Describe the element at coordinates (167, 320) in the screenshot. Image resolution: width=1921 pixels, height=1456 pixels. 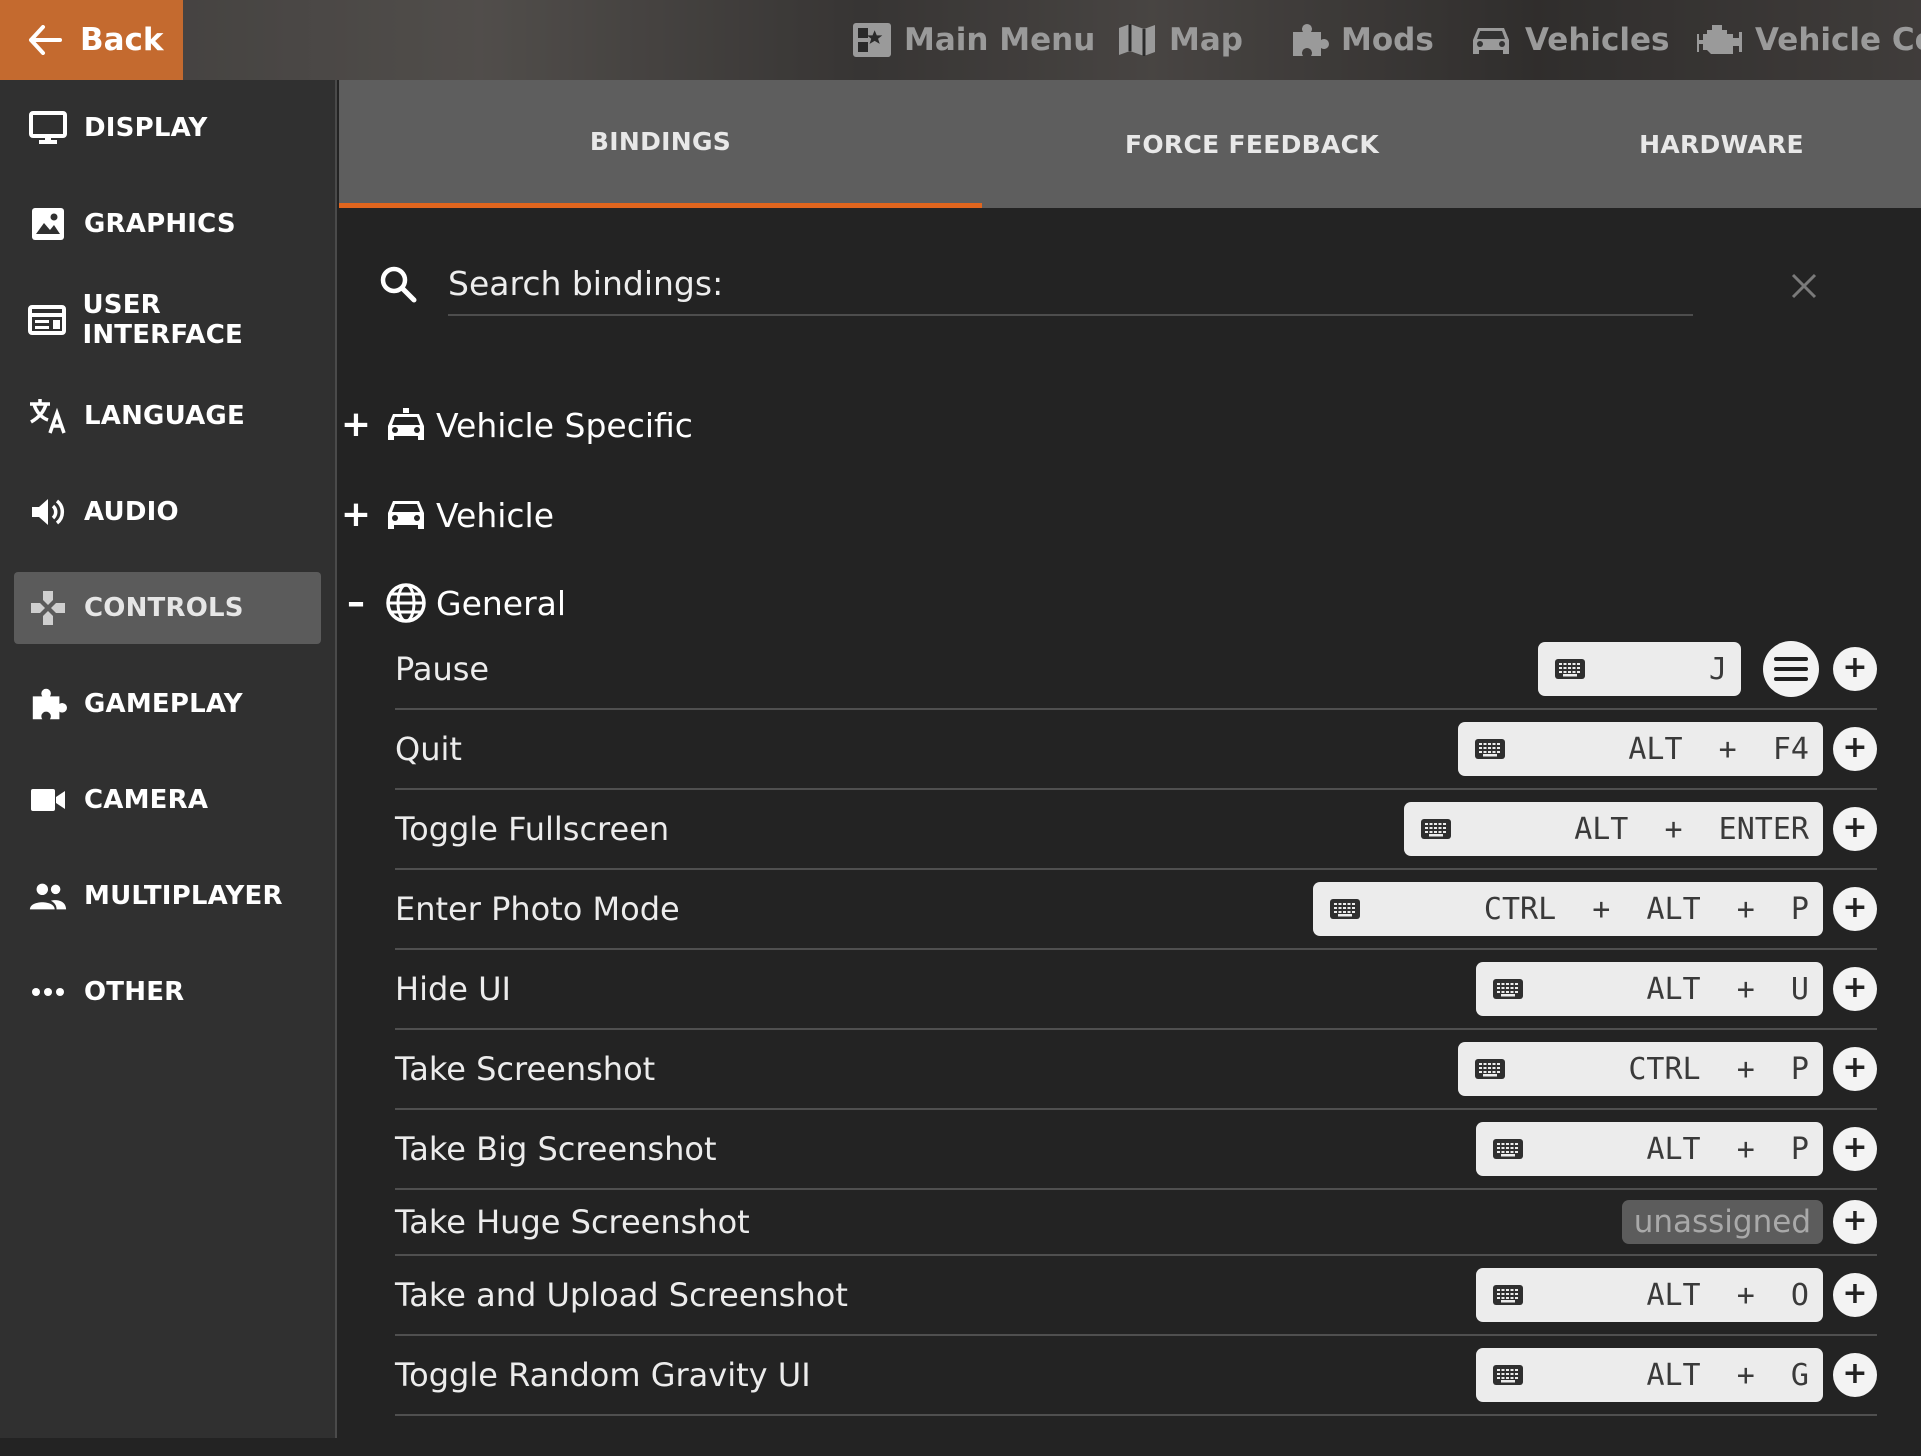
I see `sidebar-item-user-interface: USER INTERFACE` at that location.